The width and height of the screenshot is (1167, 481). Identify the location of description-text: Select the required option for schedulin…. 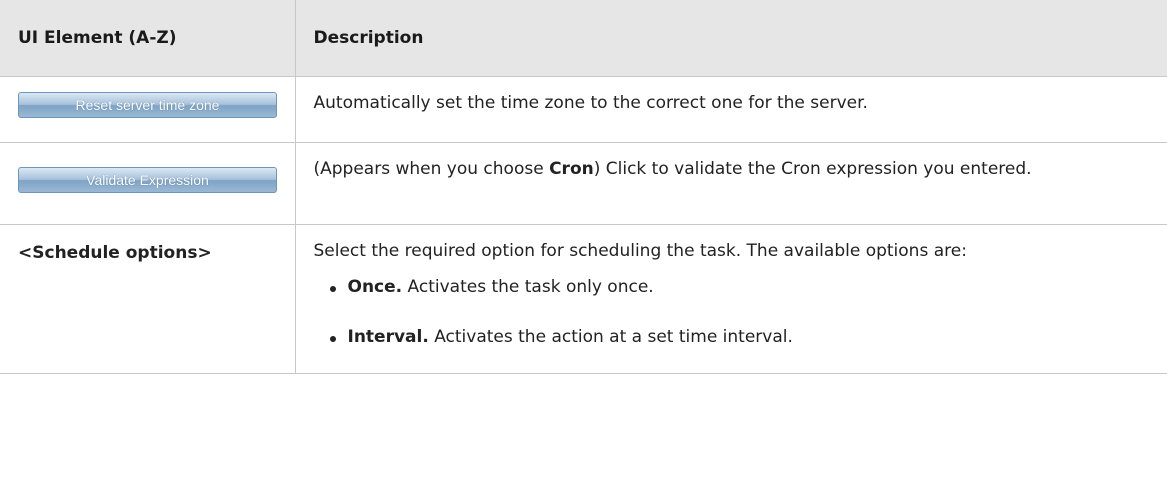
(640, 251).